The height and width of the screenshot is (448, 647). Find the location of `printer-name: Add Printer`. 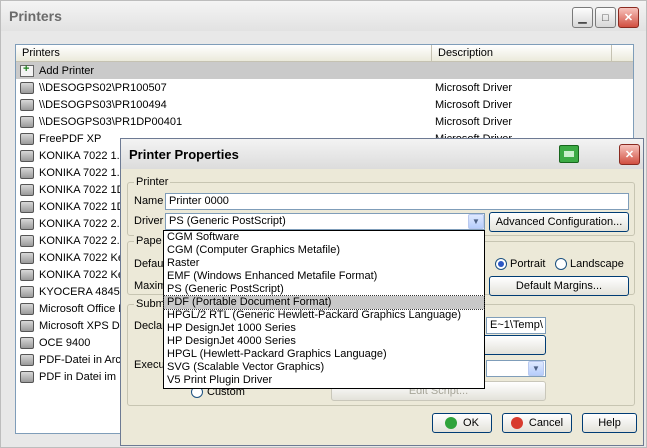

printer-name: Add Printer is located at coordinates (67, 70).